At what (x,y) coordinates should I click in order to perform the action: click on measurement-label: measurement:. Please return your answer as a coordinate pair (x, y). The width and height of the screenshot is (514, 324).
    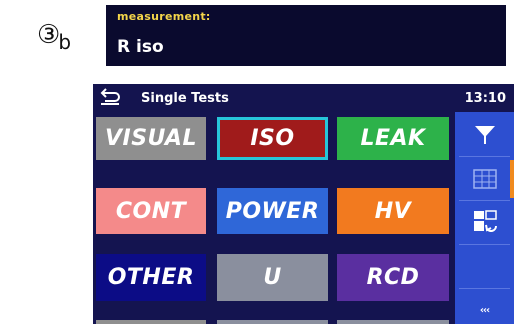
    Looking at the image, I should click on (164, 16).